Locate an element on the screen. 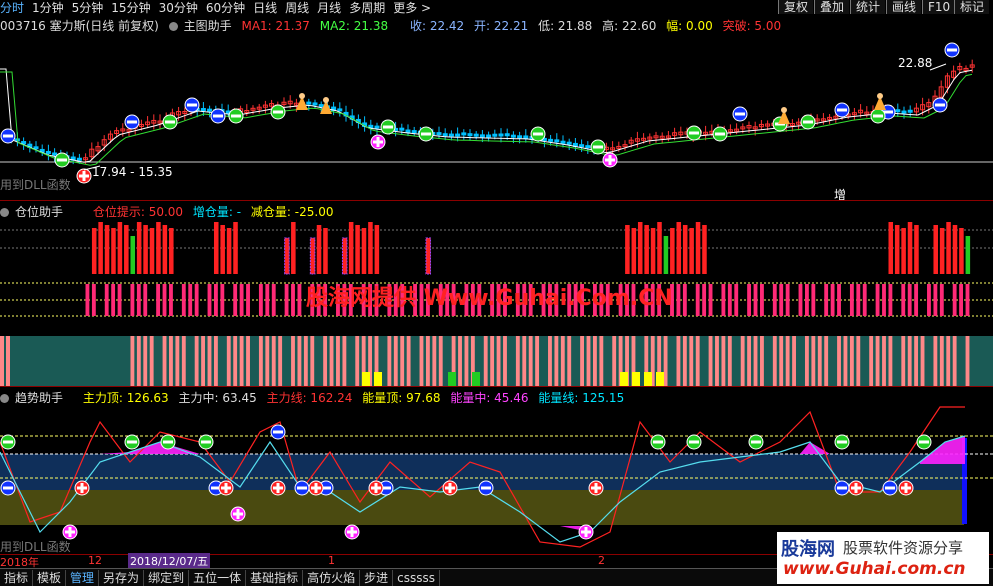 This screenshot has height=586, width=993. period-tab-1min: 1分钟 is located at coordinates (48, 8).